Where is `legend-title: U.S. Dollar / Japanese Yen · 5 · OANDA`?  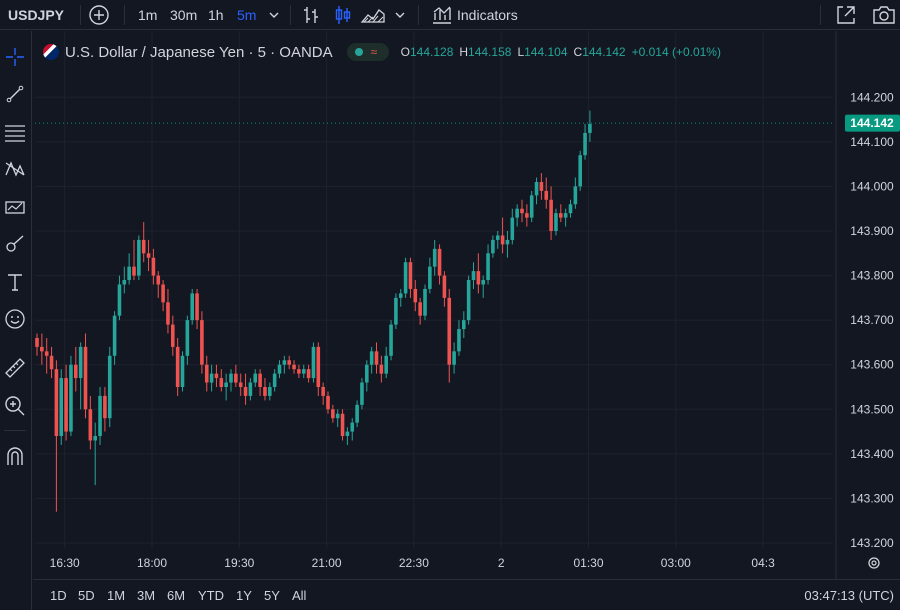
legend-title: U.S. Dollar / Japanese Yen · 5 · OANDA is located at coordinates (199, 52).